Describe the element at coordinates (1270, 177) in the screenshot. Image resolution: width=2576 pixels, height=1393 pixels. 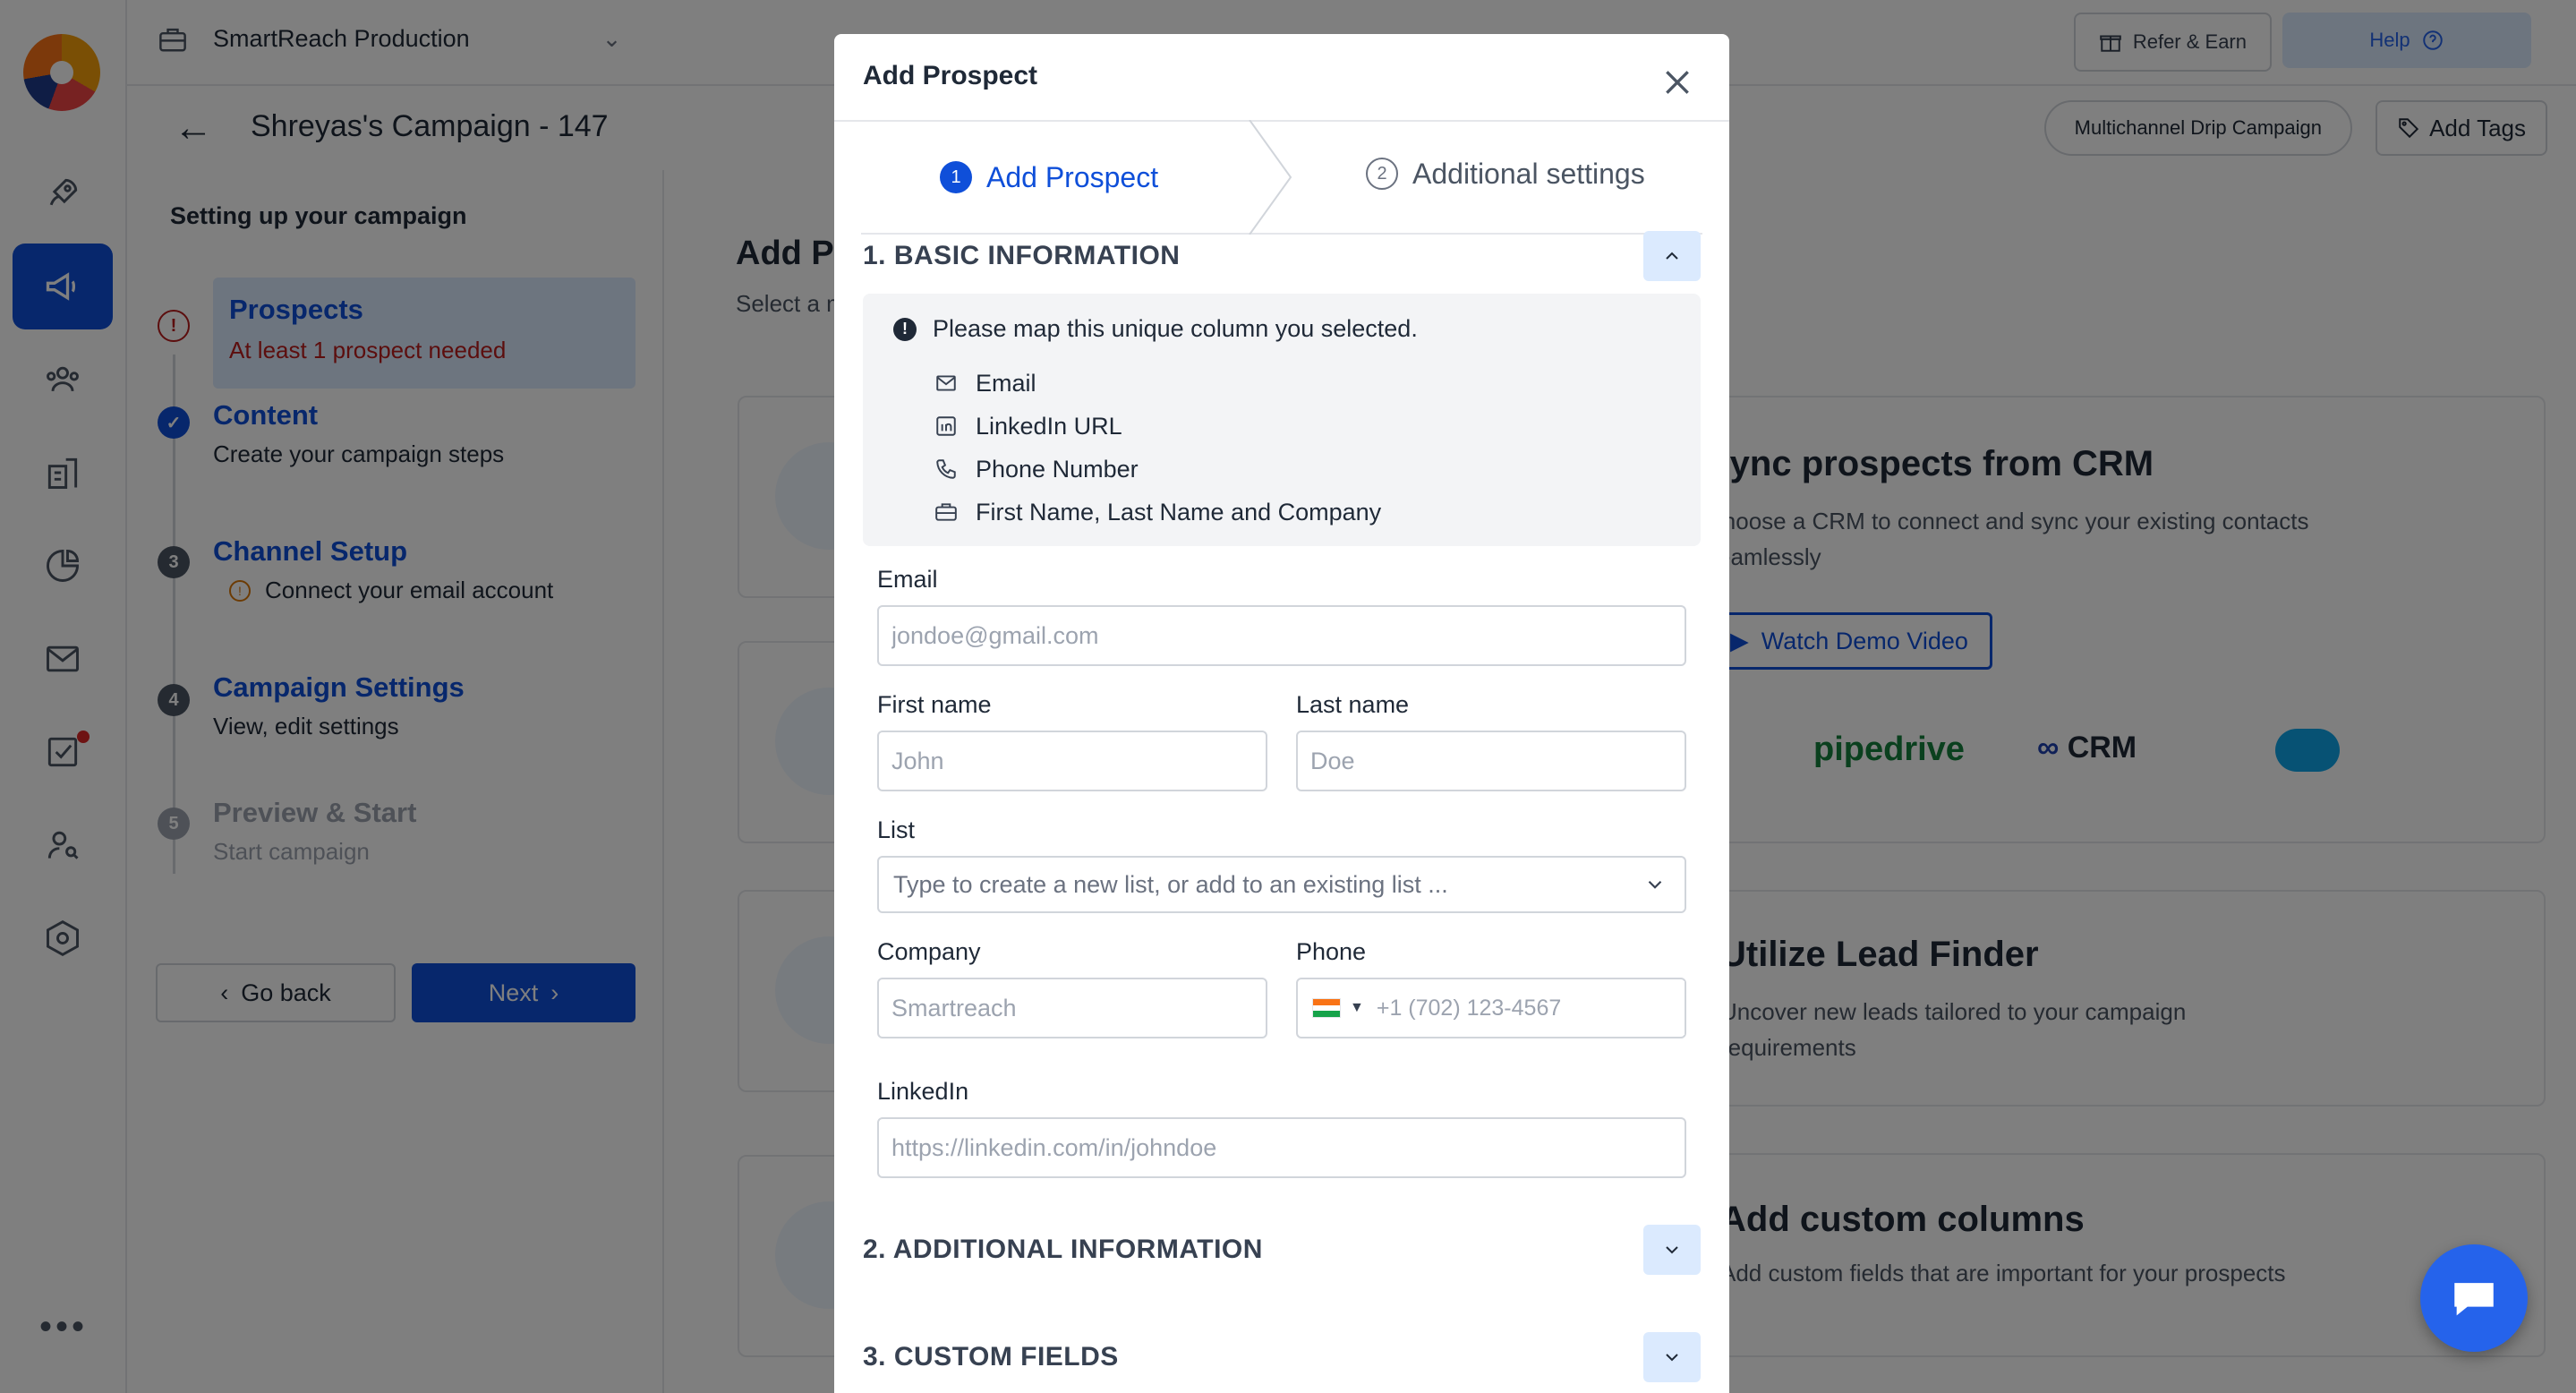
I see `wizard-chevron-divider` at that location.